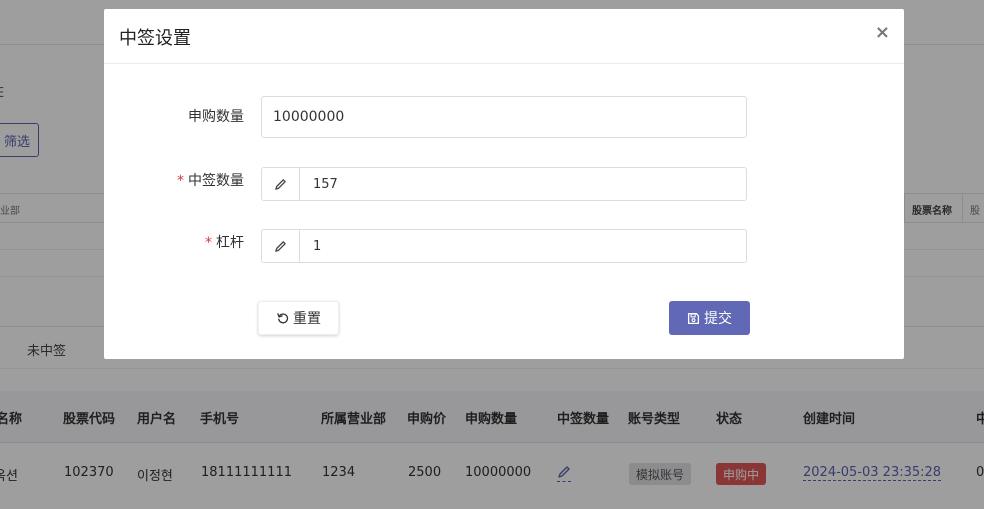 The image size is (984, 509). I want to click on won-qty-label-text: 中签数量, so click(216, 181).